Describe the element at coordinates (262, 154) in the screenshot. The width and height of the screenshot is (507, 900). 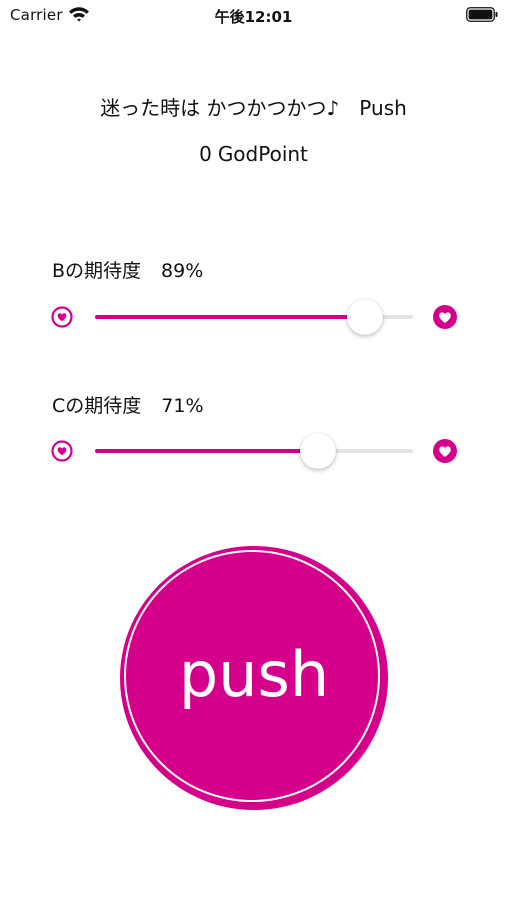
I see `godpoint-label: GodPoint` at that location.